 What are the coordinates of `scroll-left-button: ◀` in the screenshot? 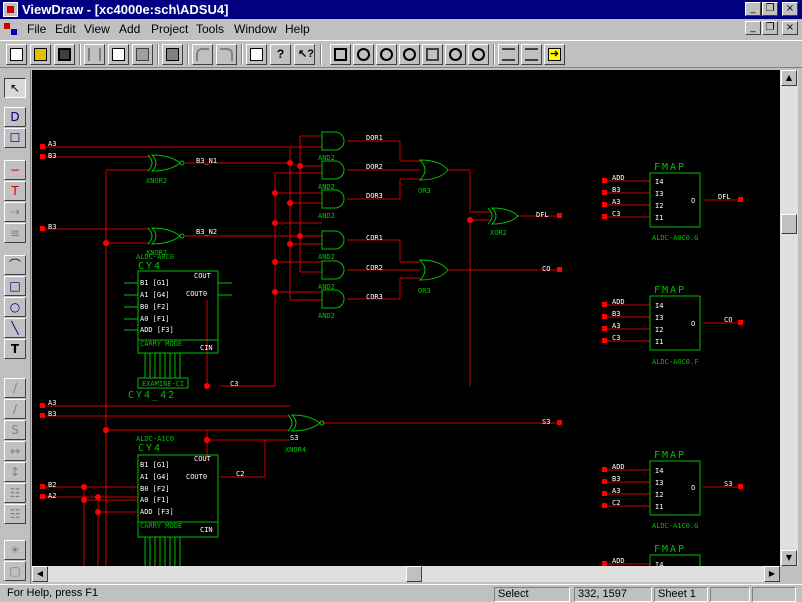 It's located at (40, 574).